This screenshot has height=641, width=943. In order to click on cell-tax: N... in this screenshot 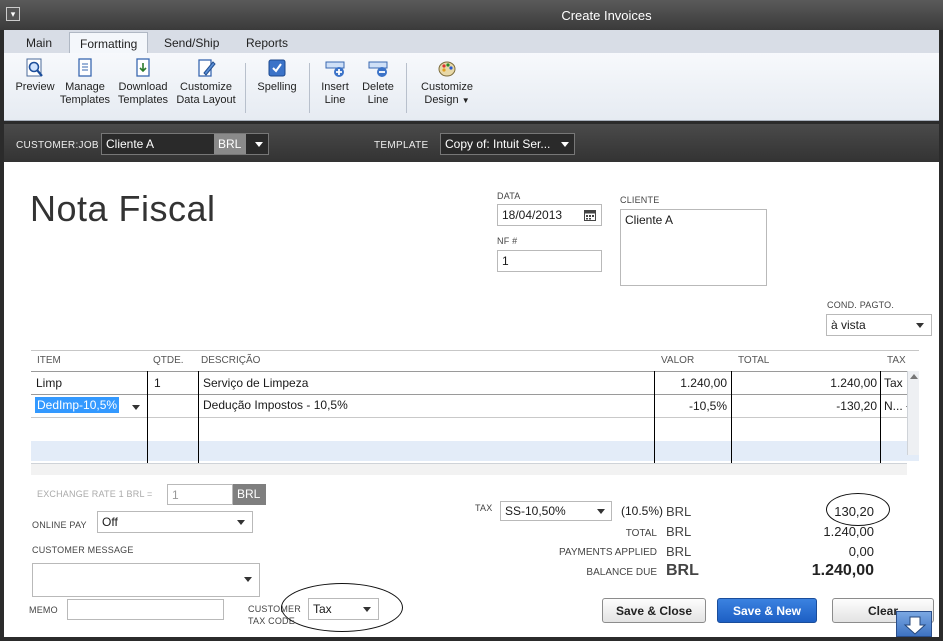, I will do `click(893, 406)`.